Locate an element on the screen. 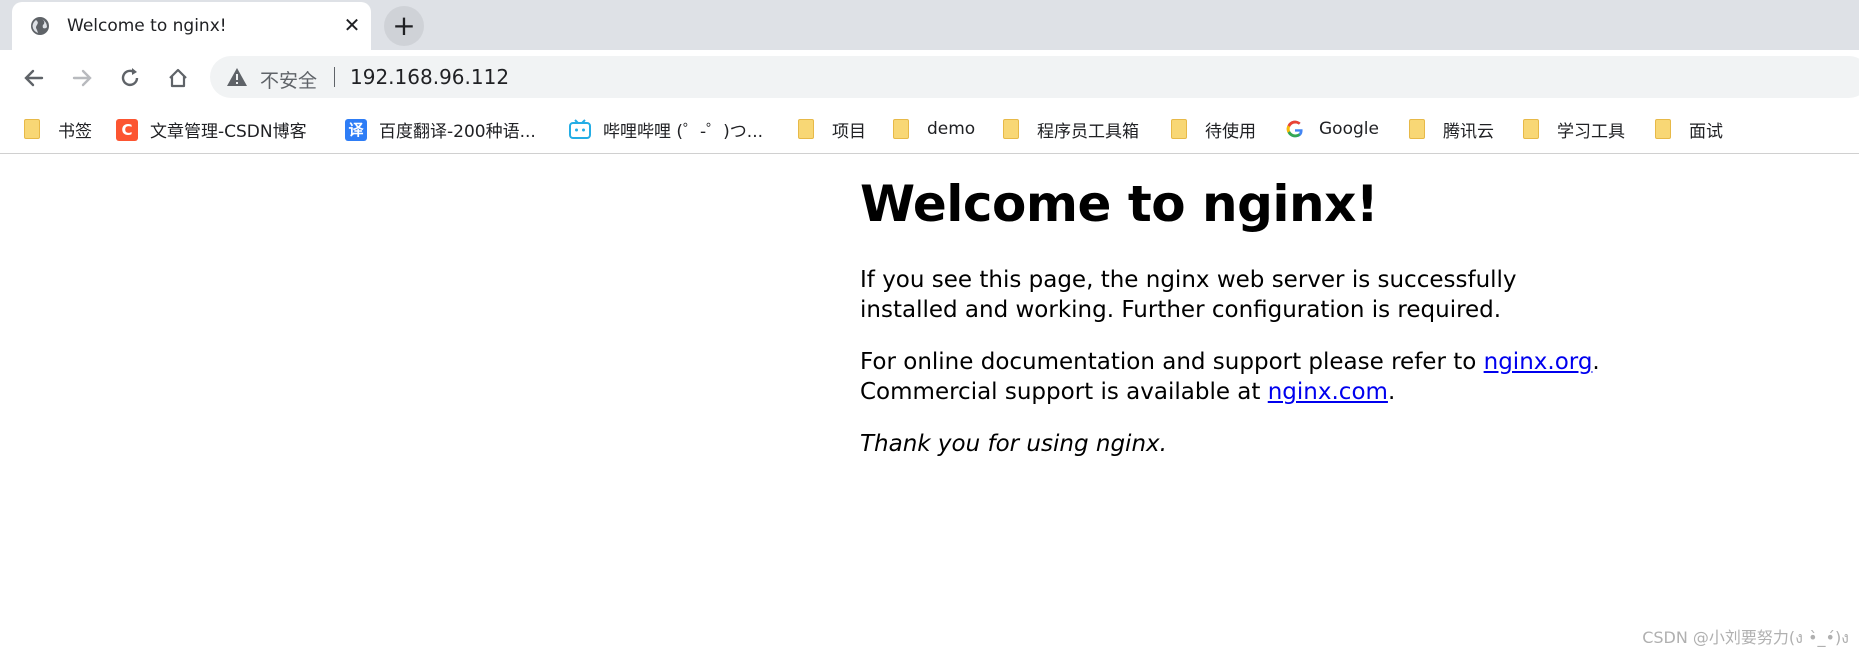 The image size is (1859, 659). bookmark-label: 待使用 is located at coordinates (1230, 131).